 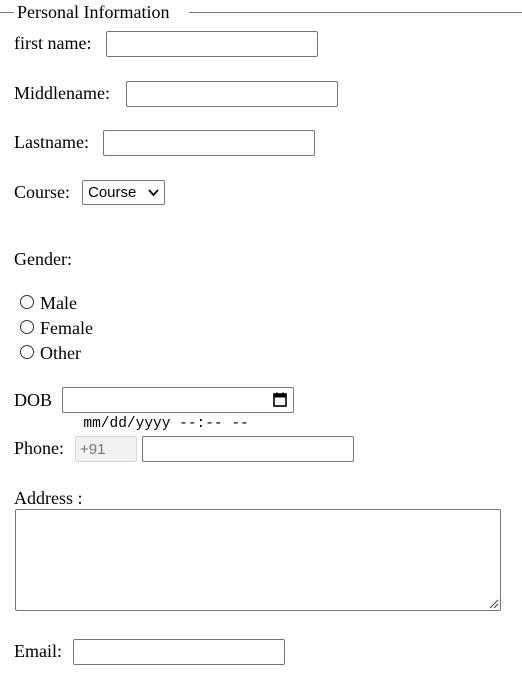 I want to click on address-textarea, so click(x=258, y=560).